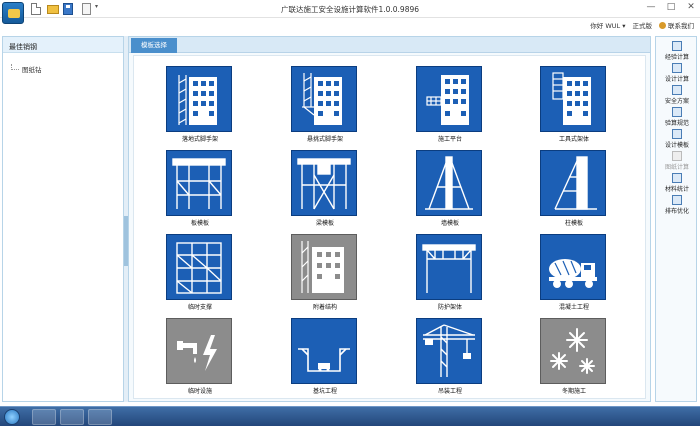  Describe the element at coordinates (53, 9) in the screenshot. I see `open-folder-icon` at that location.